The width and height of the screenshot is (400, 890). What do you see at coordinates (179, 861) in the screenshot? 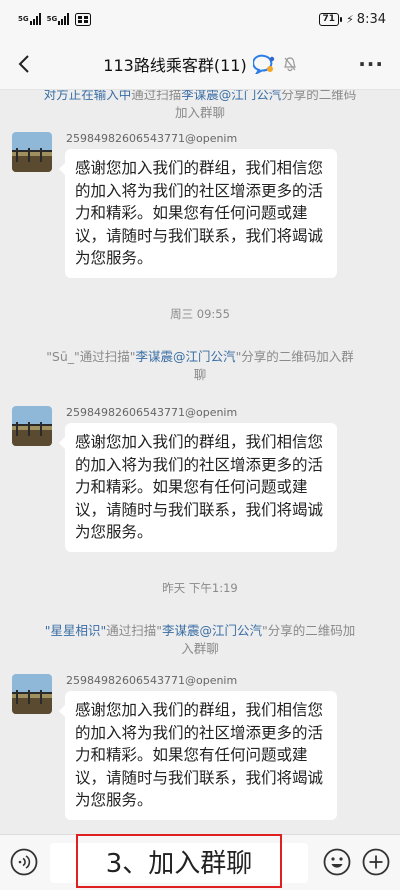
I see `step-annotation: 3、加入群聊` at bounding box center [179, 861].